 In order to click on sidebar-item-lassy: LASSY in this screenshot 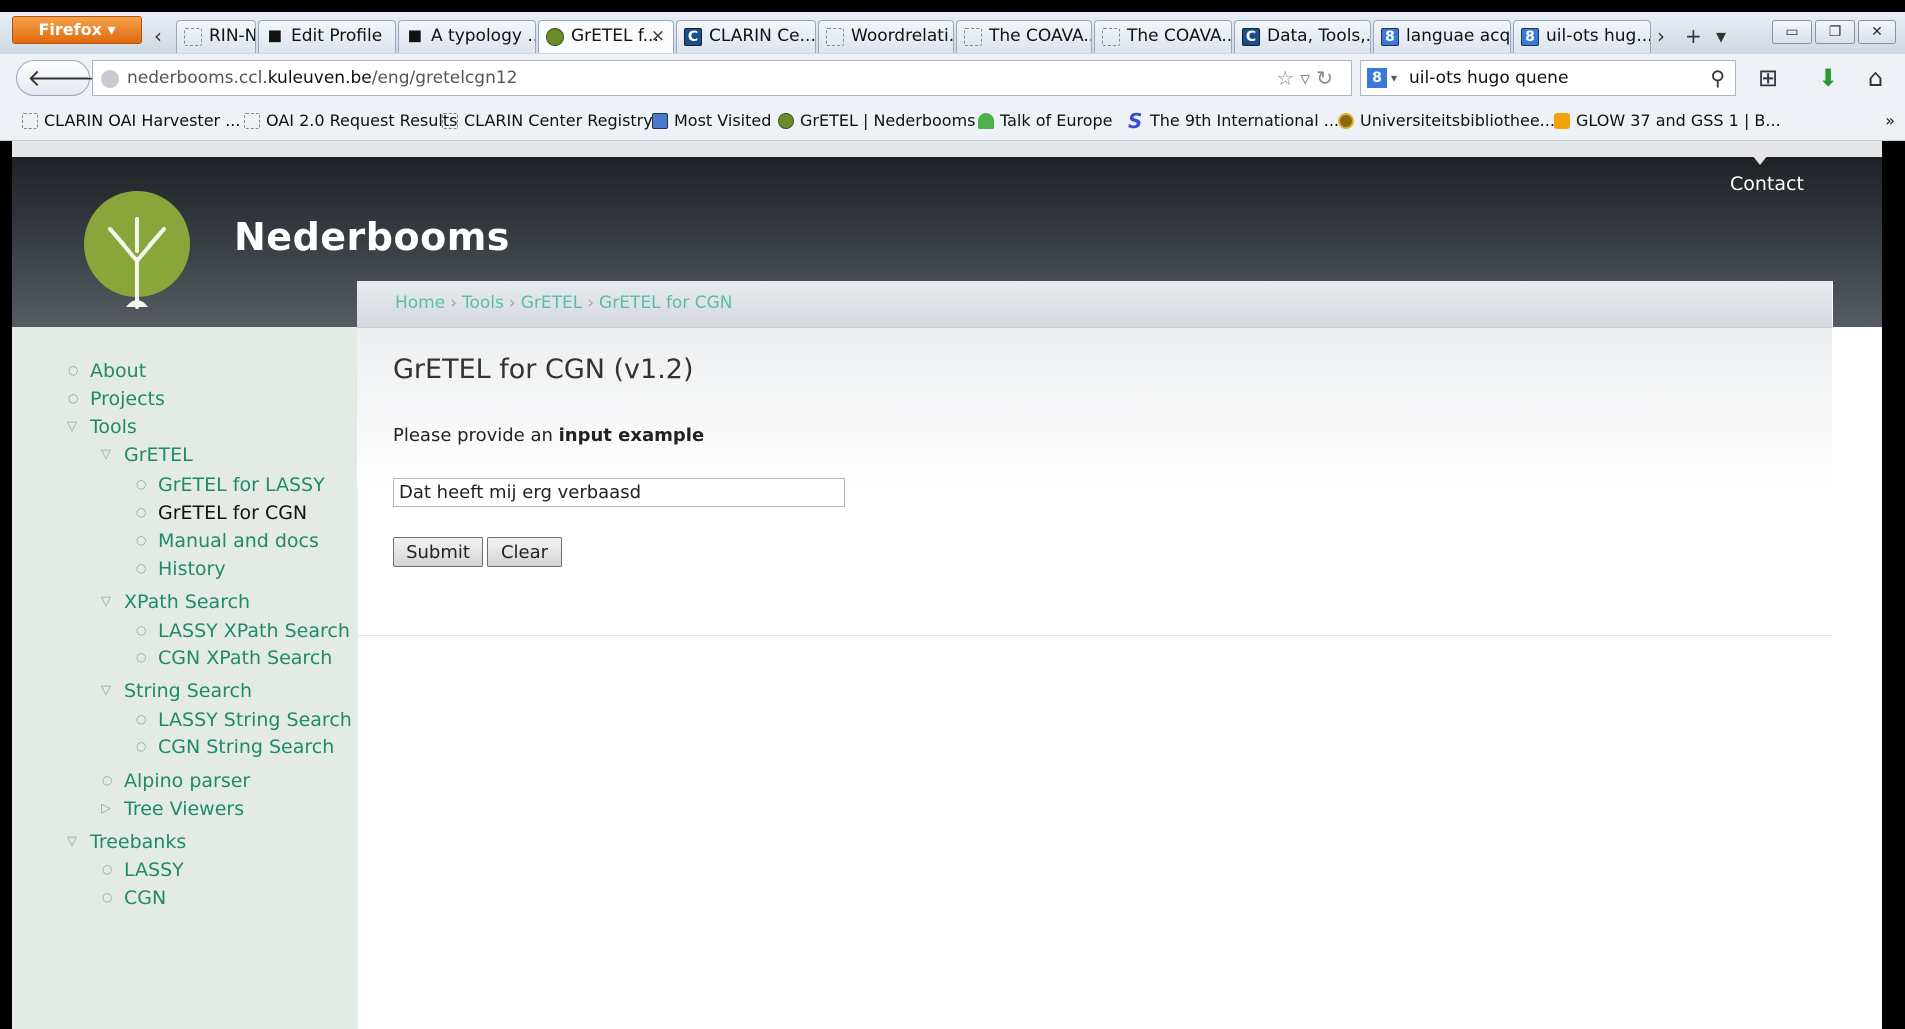, I will do `click(154, 870)`.